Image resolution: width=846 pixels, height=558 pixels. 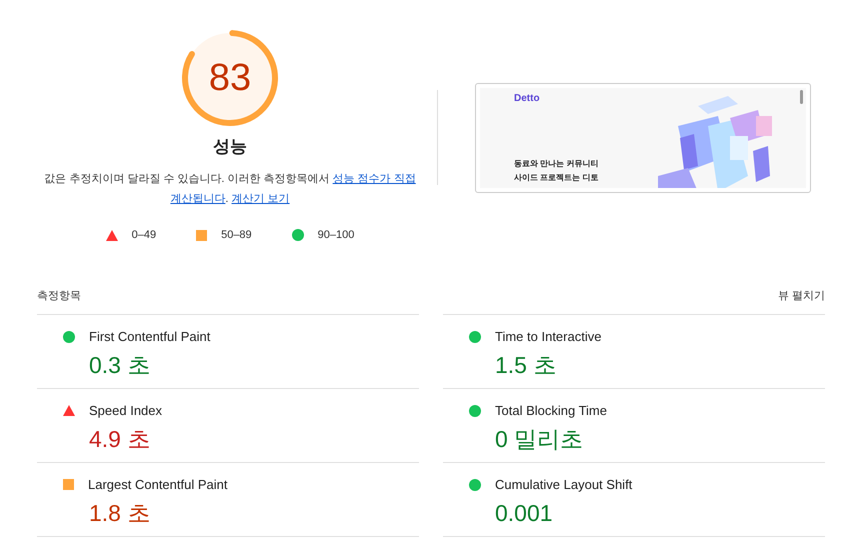 What do you see at coordinates (120, 512) in the screenshot?
I see `metric-value: 1.8 초` at bounding box center [120, 512].